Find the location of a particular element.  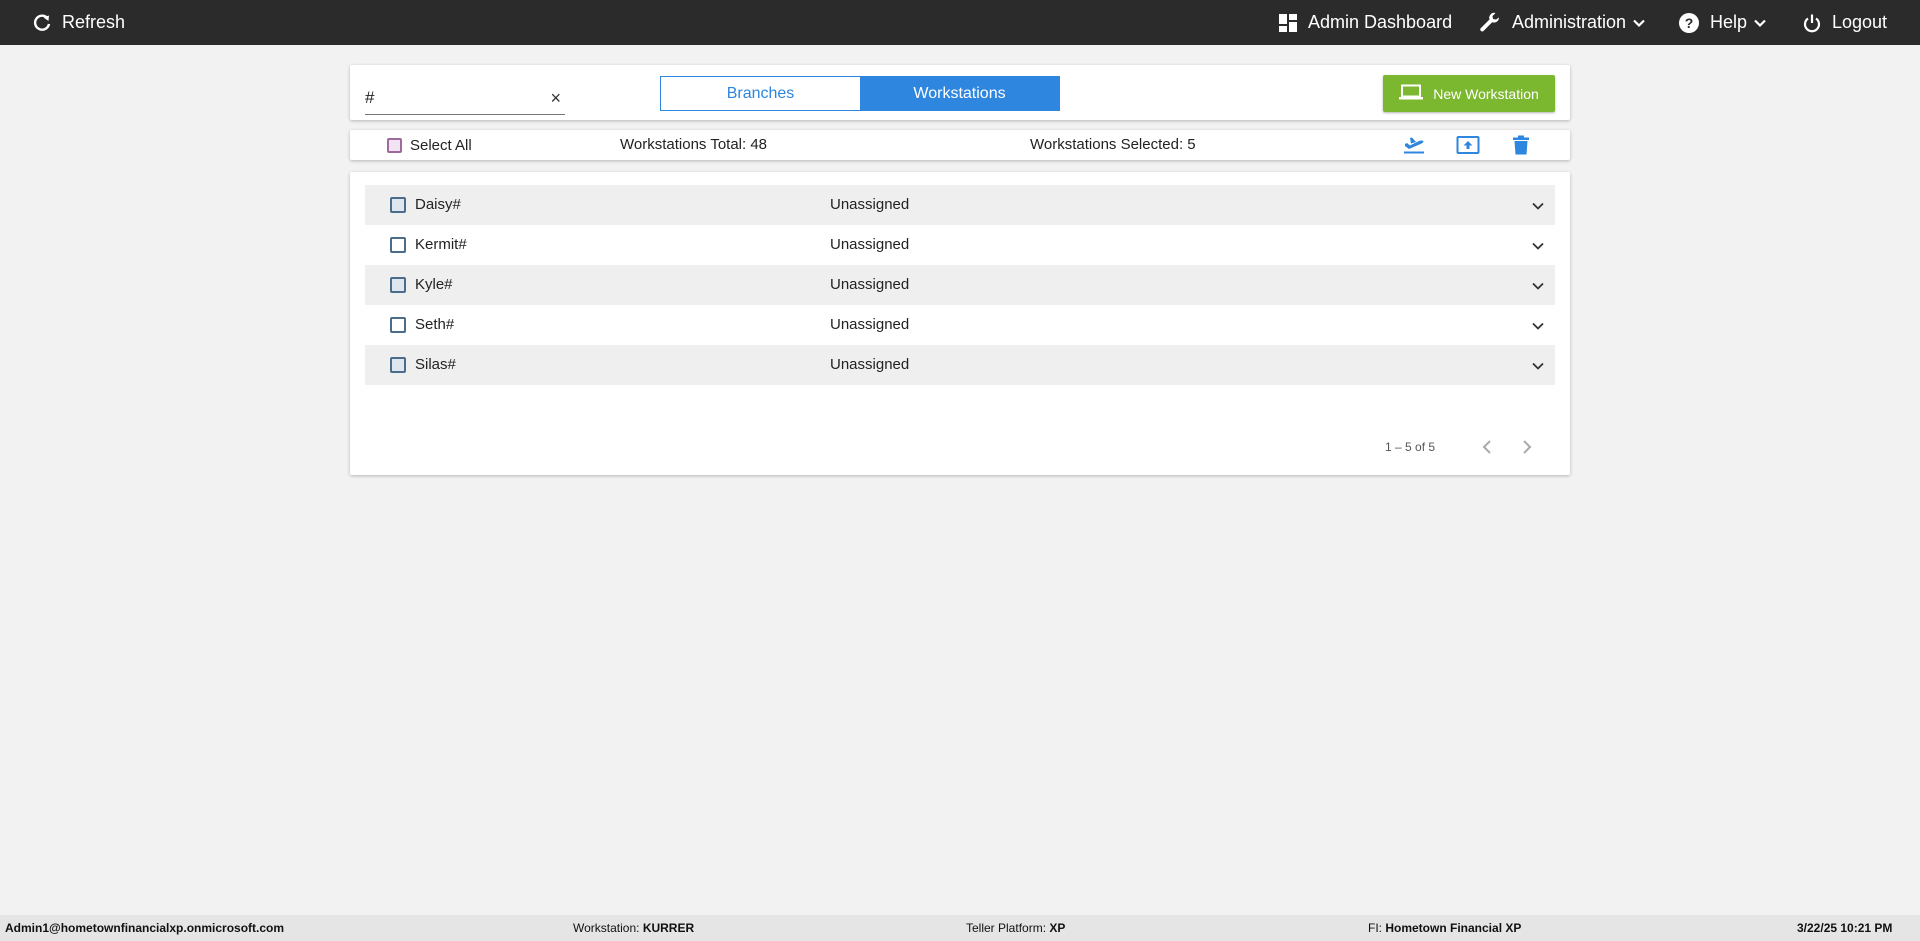

help-icon: ? is located at coordinates (1689, 23).